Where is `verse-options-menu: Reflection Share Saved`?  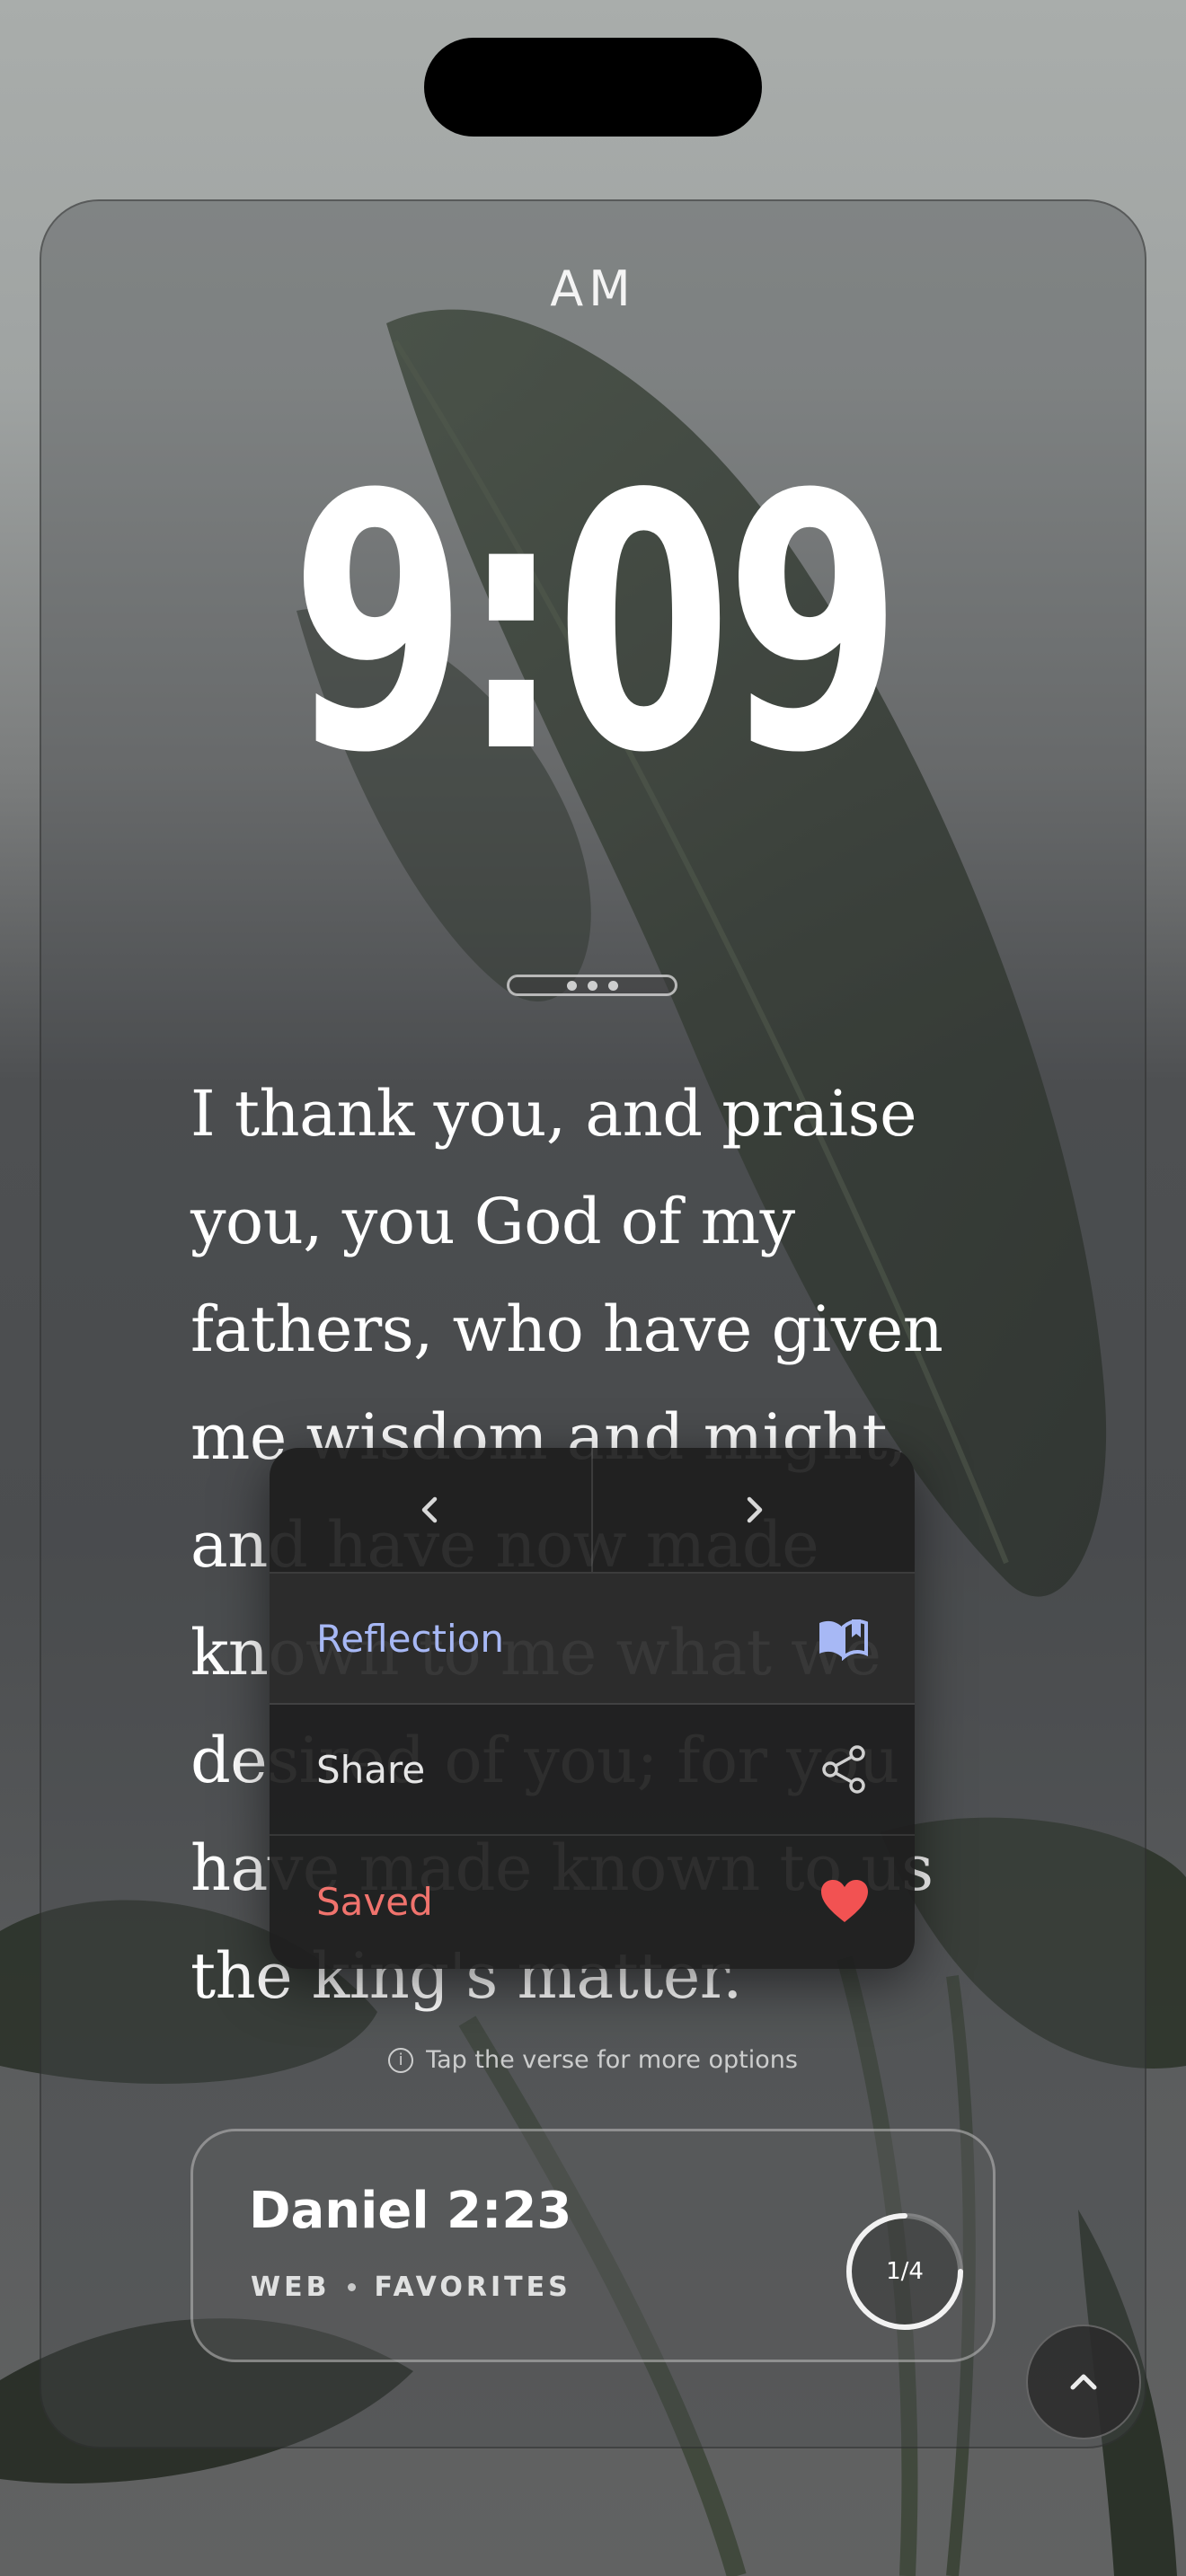 verse-options-menu: Reflection Share Saved is located at coordinates (592, 1708).